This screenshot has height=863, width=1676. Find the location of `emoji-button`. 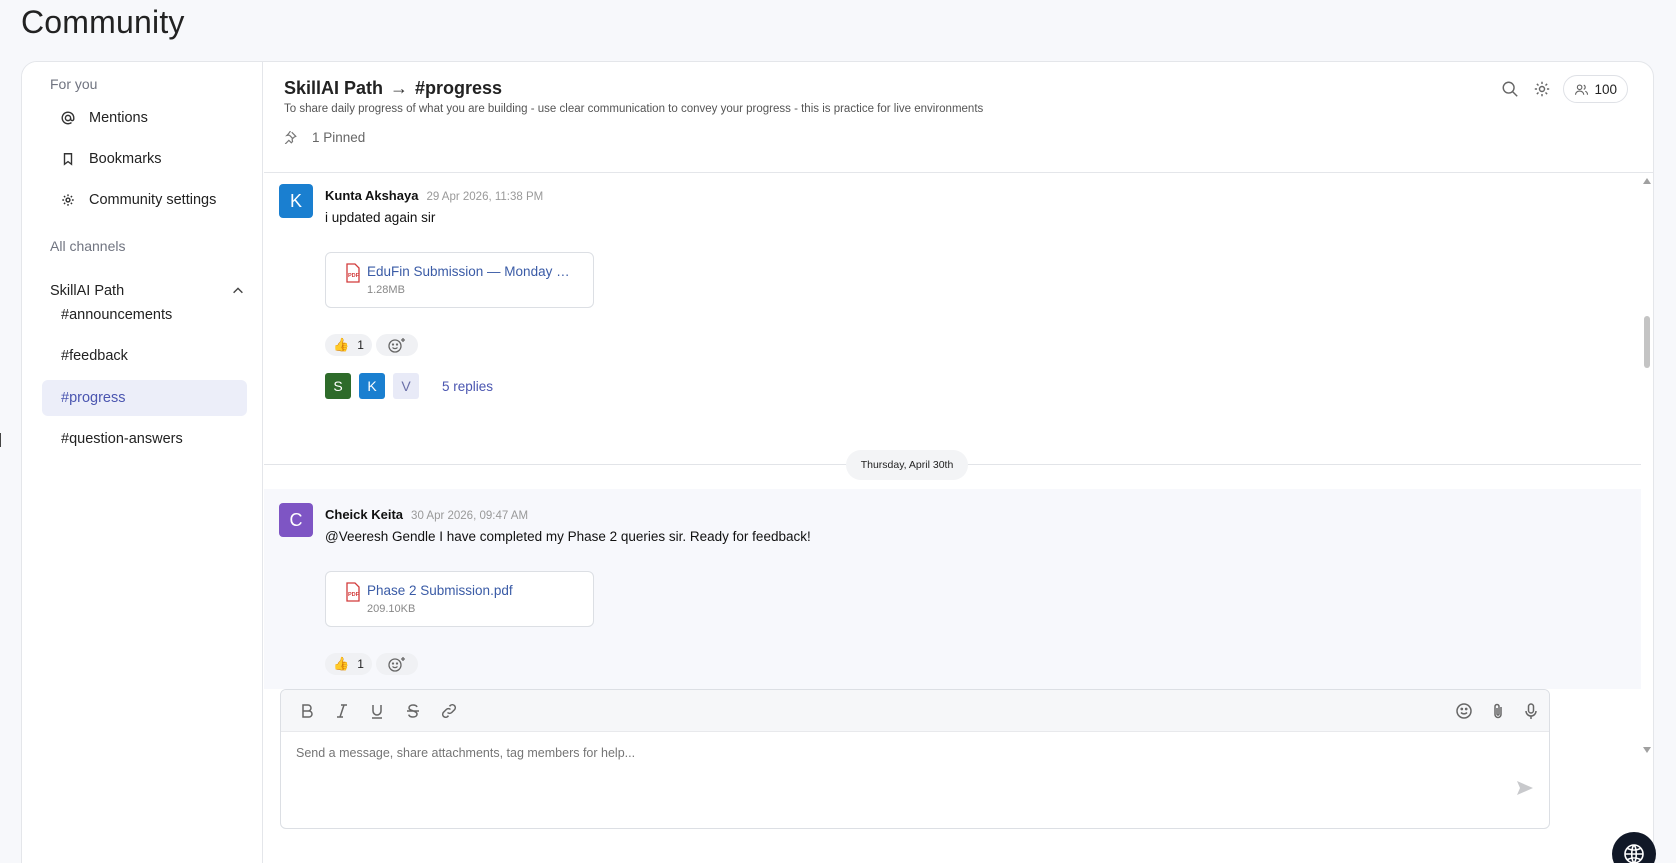

emoji-button is located at coordinates (1464, 711).